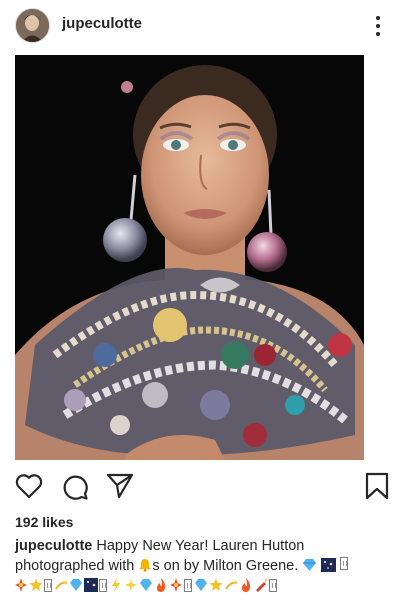  What do you see at coordinates (44, 522) in the screenshot?
I see `likes-count: 192 likes` at bounding box center [44, 522].